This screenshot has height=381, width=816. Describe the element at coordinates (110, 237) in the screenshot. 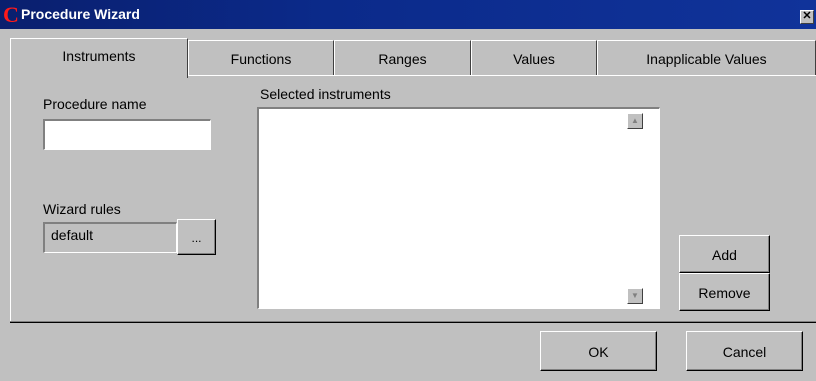

I see `wizard-rules-field: default` at that location.